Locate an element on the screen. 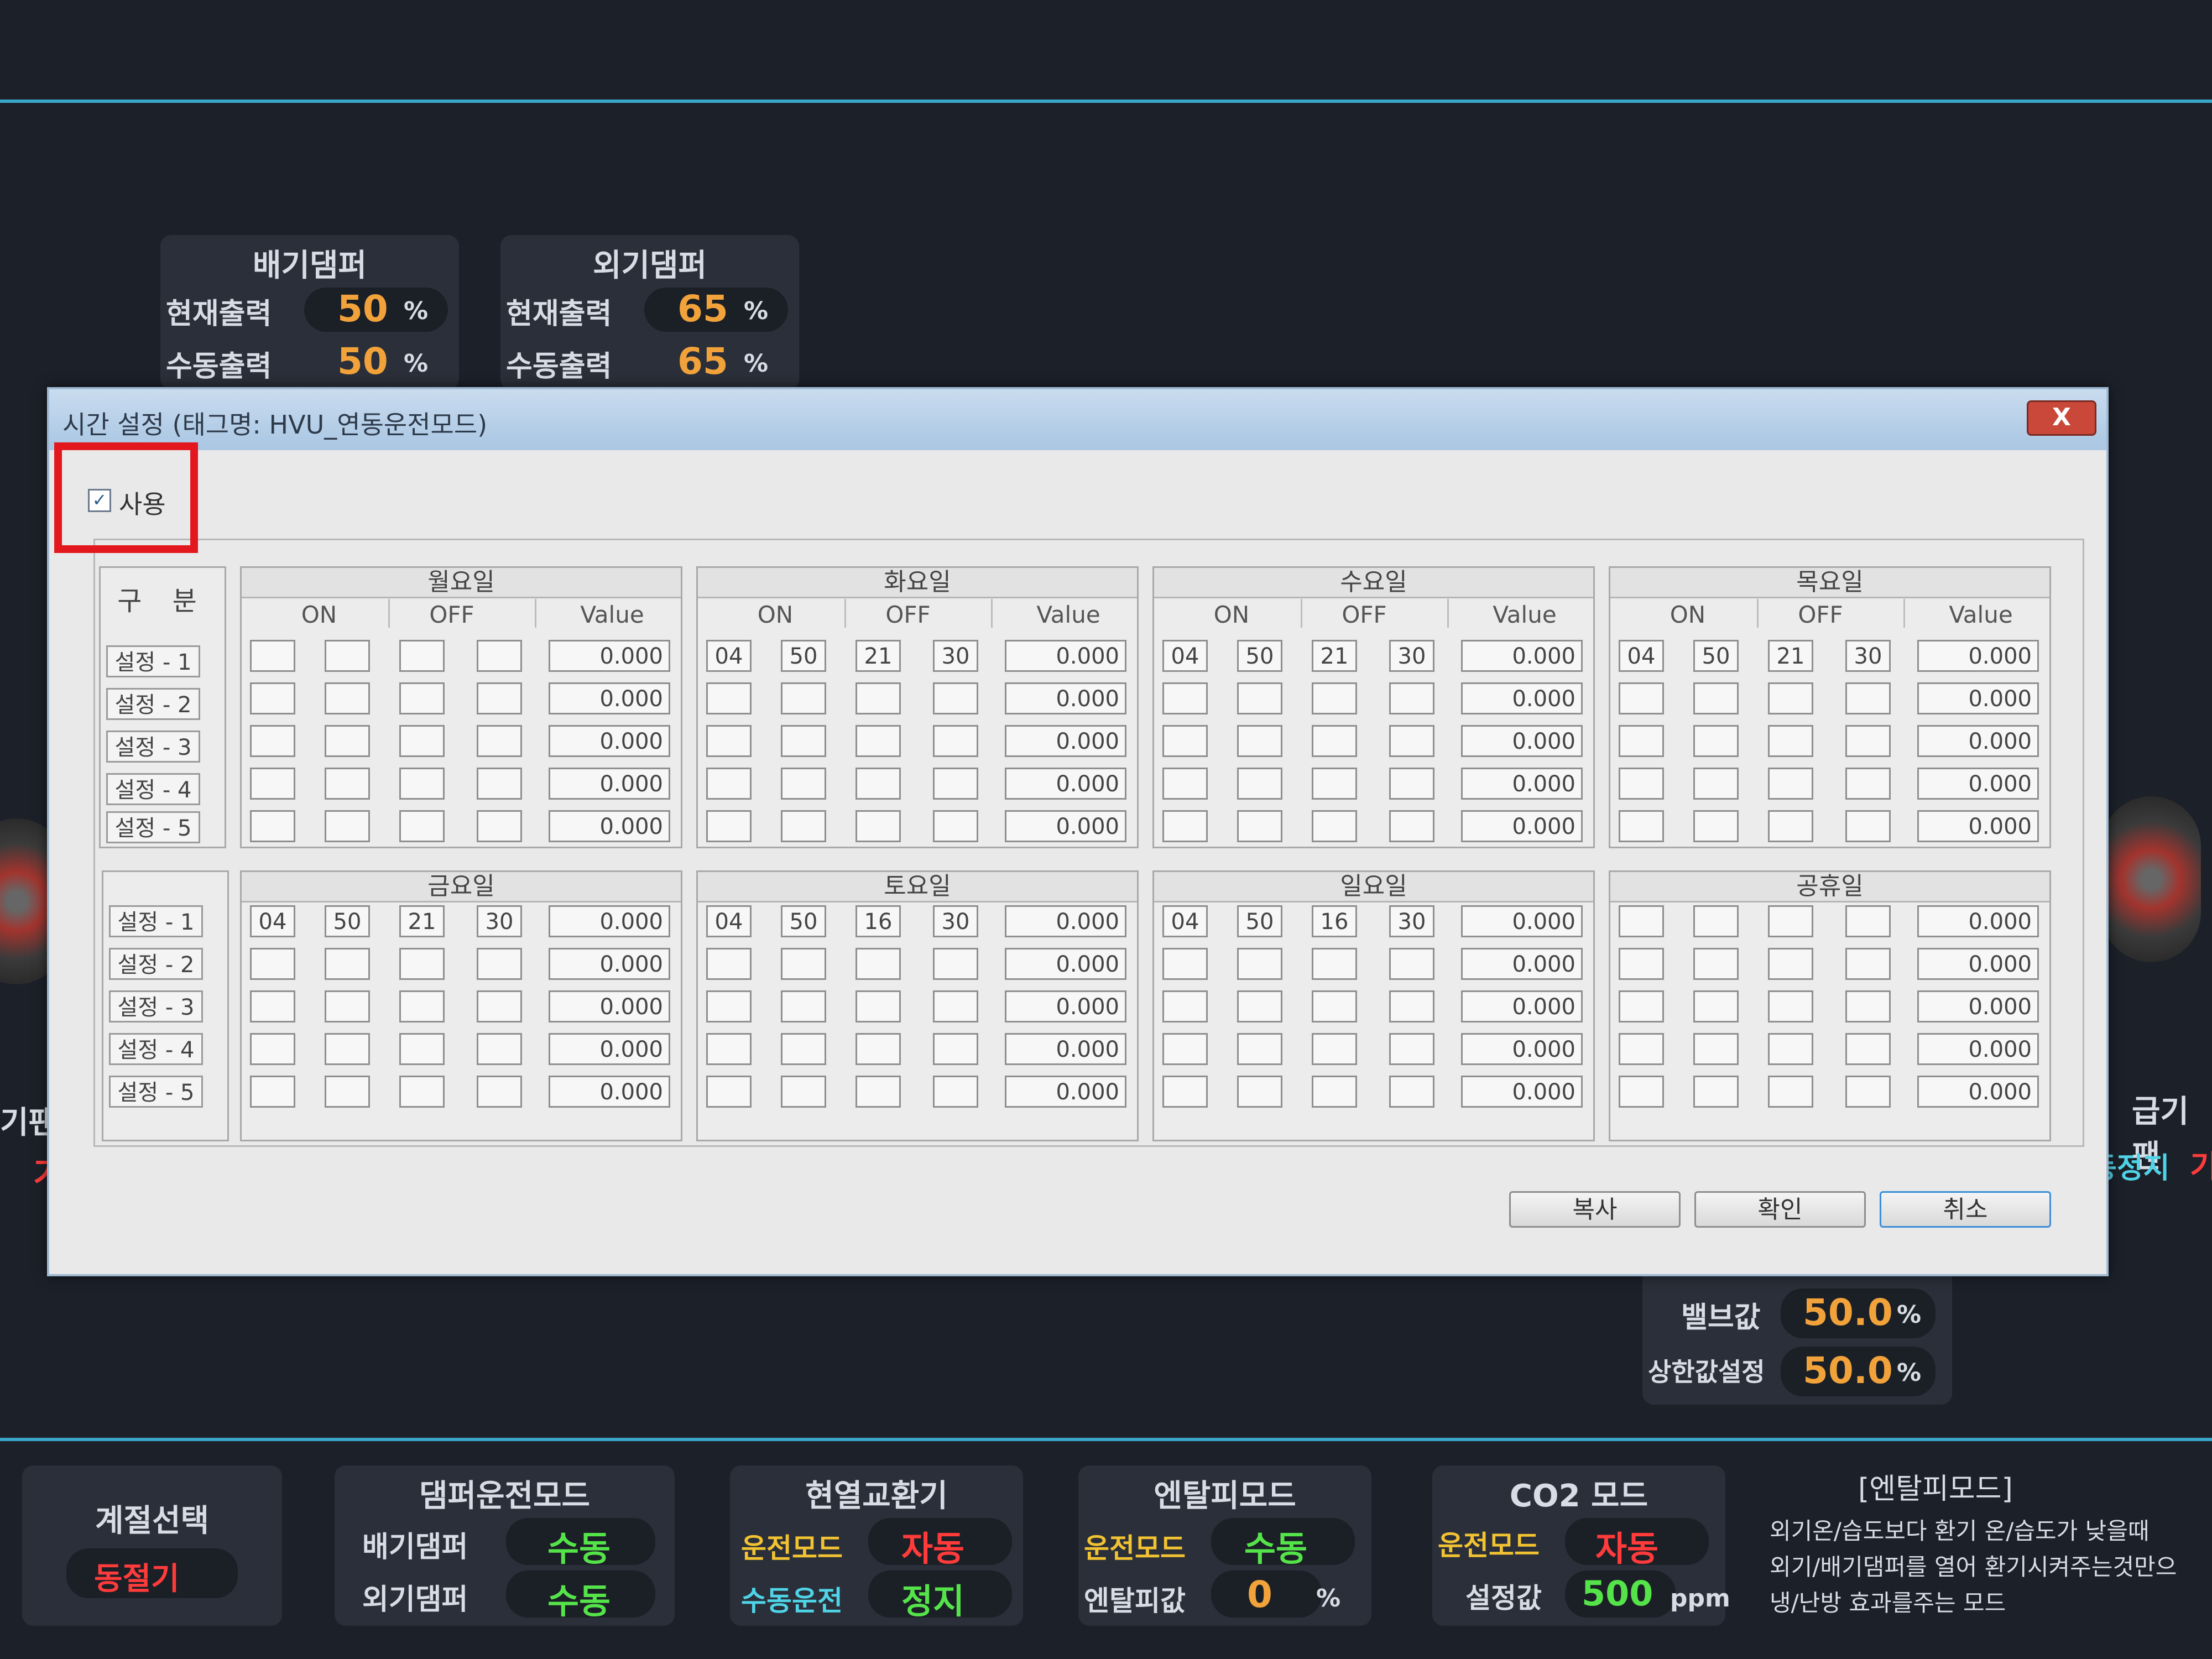  ok-button: 확인 is located at coordinates (1780, 1210).